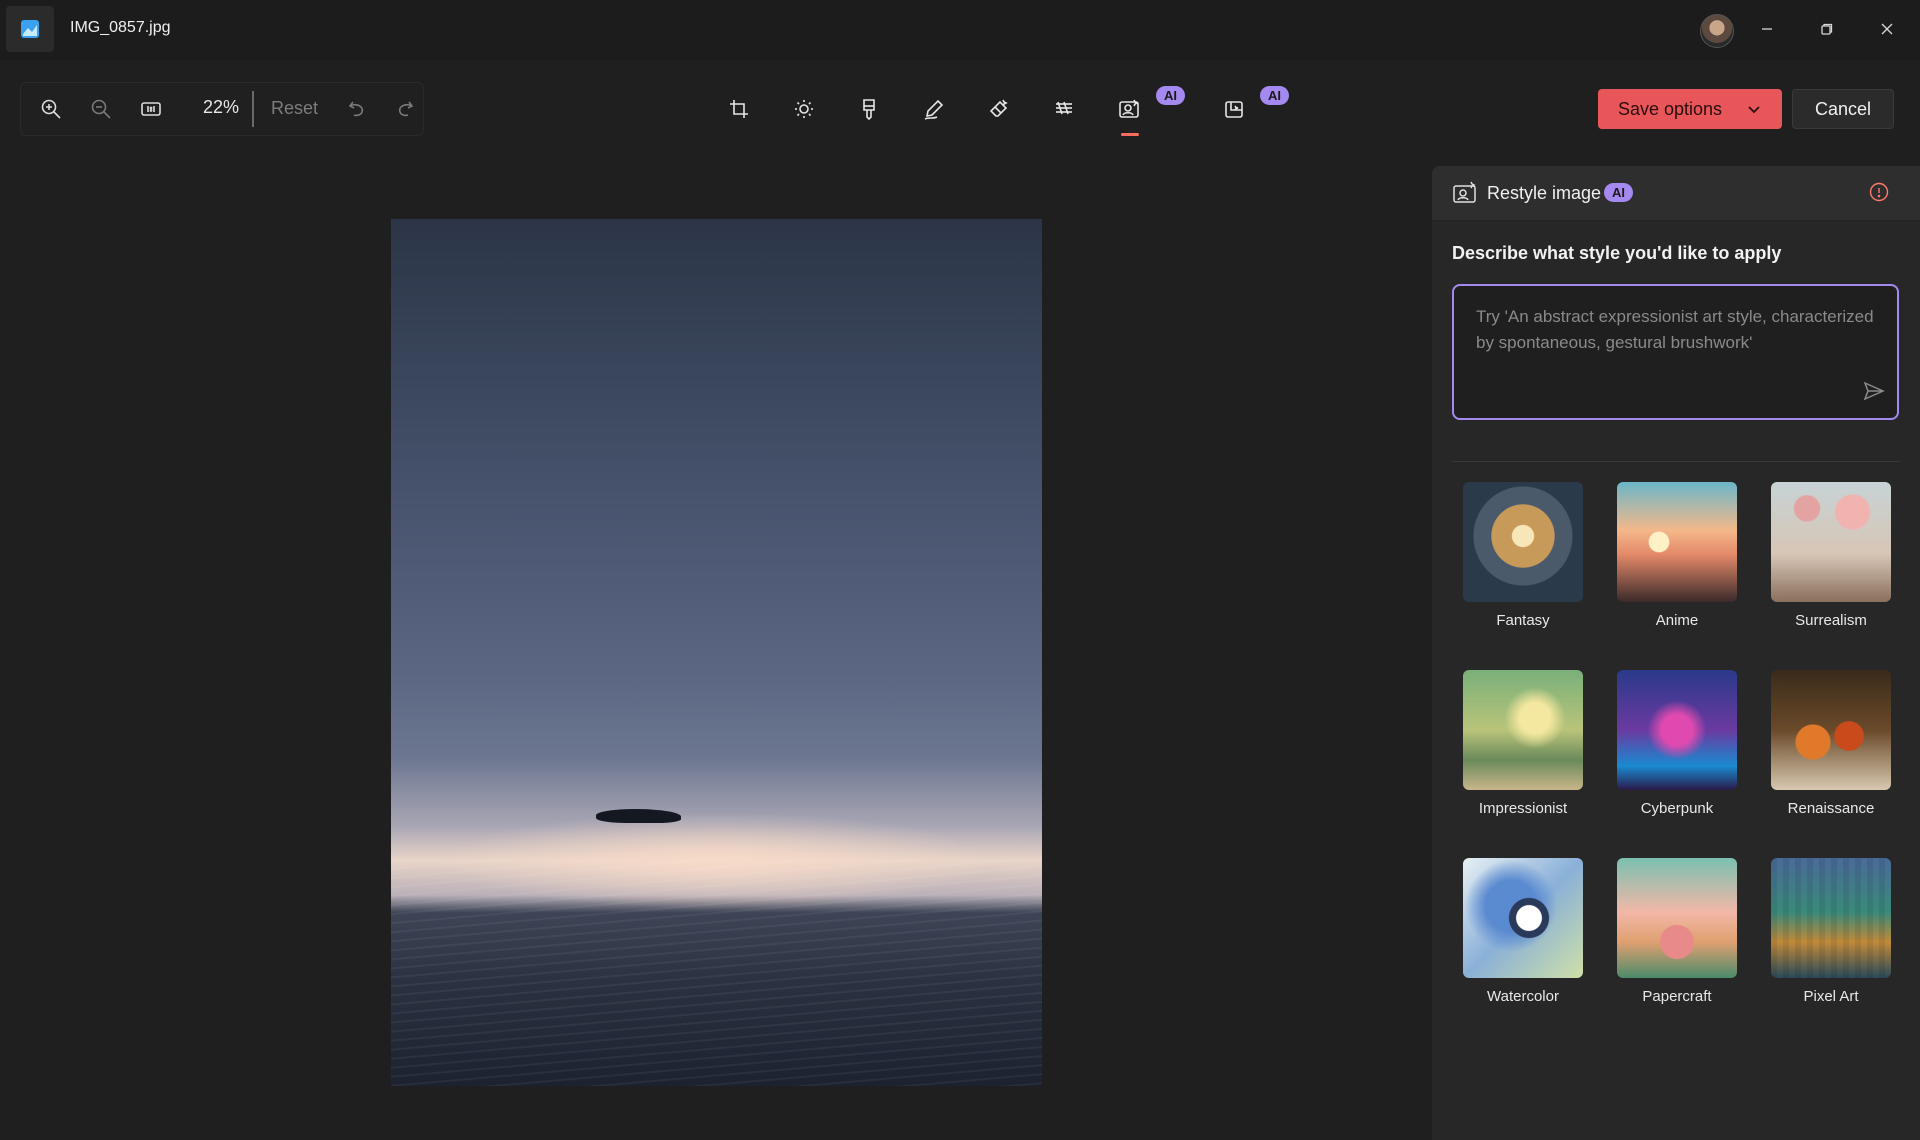  Describe the element at coordinates (1874, 393) in the screenshot. I see `send-icon` at that location.